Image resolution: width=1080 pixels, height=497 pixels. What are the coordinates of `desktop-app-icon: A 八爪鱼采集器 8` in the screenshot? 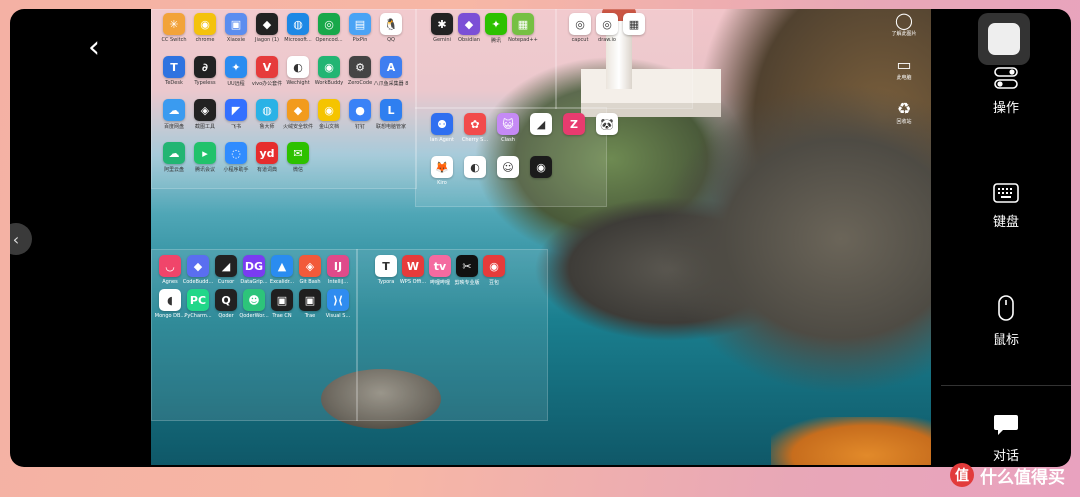 It's located at (391, 71).